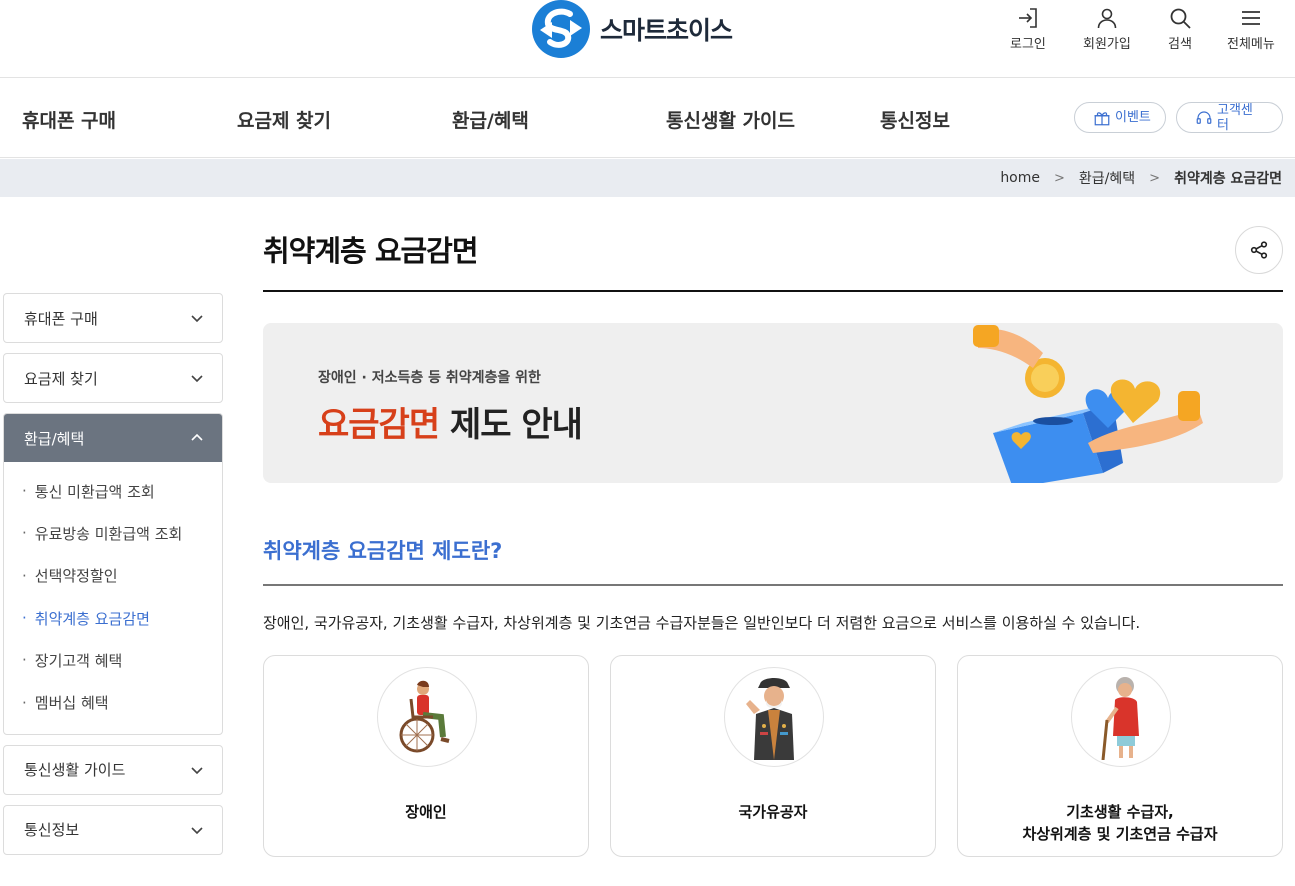 The image size is (1295, 886). What do you see at coordinates (113, 618) in the screenshot?
I see `submenu-item-active: · 취약계층 요금감면` at bounding box center [113, 618].